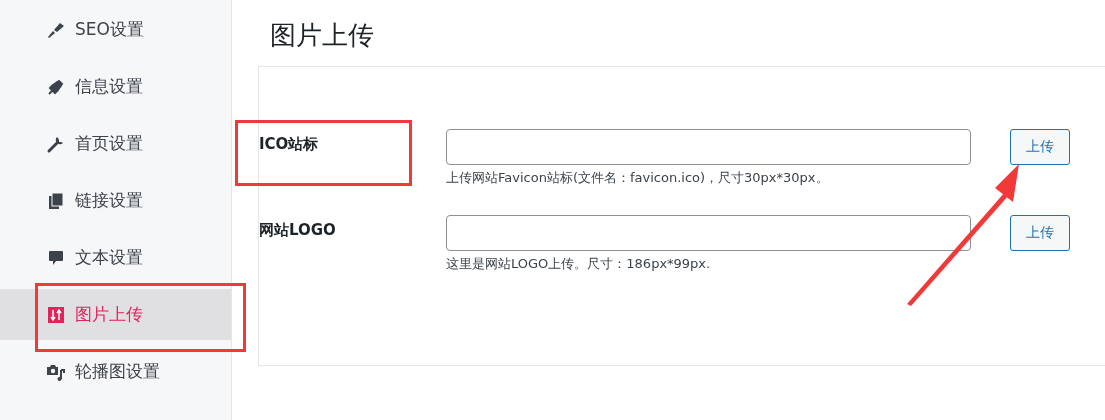 This screenshot has width=1105, height=420. I want to click on sliders-icon, so click(56, 314).